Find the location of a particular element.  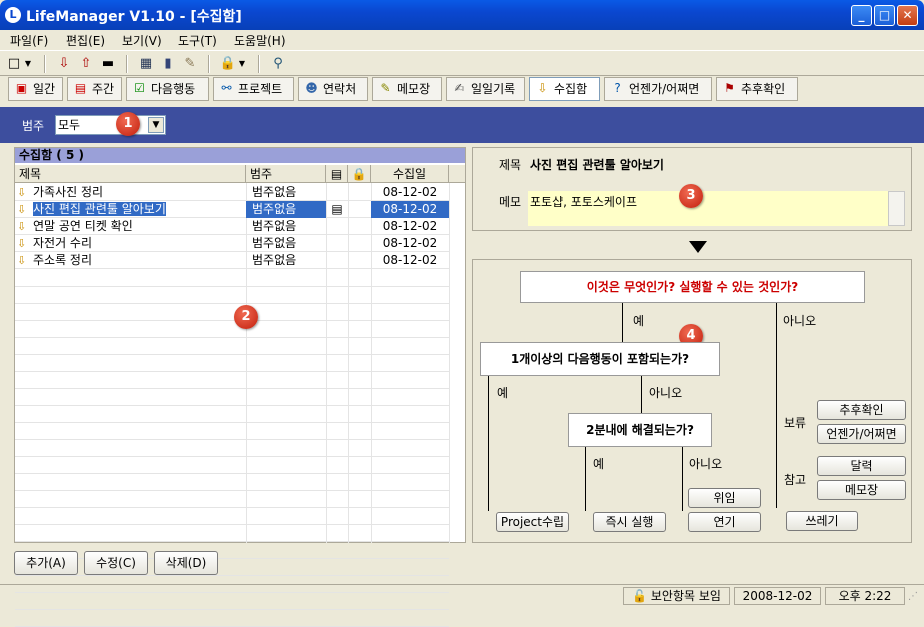

column-date: 수집일 is located at coordinates (410, 174).